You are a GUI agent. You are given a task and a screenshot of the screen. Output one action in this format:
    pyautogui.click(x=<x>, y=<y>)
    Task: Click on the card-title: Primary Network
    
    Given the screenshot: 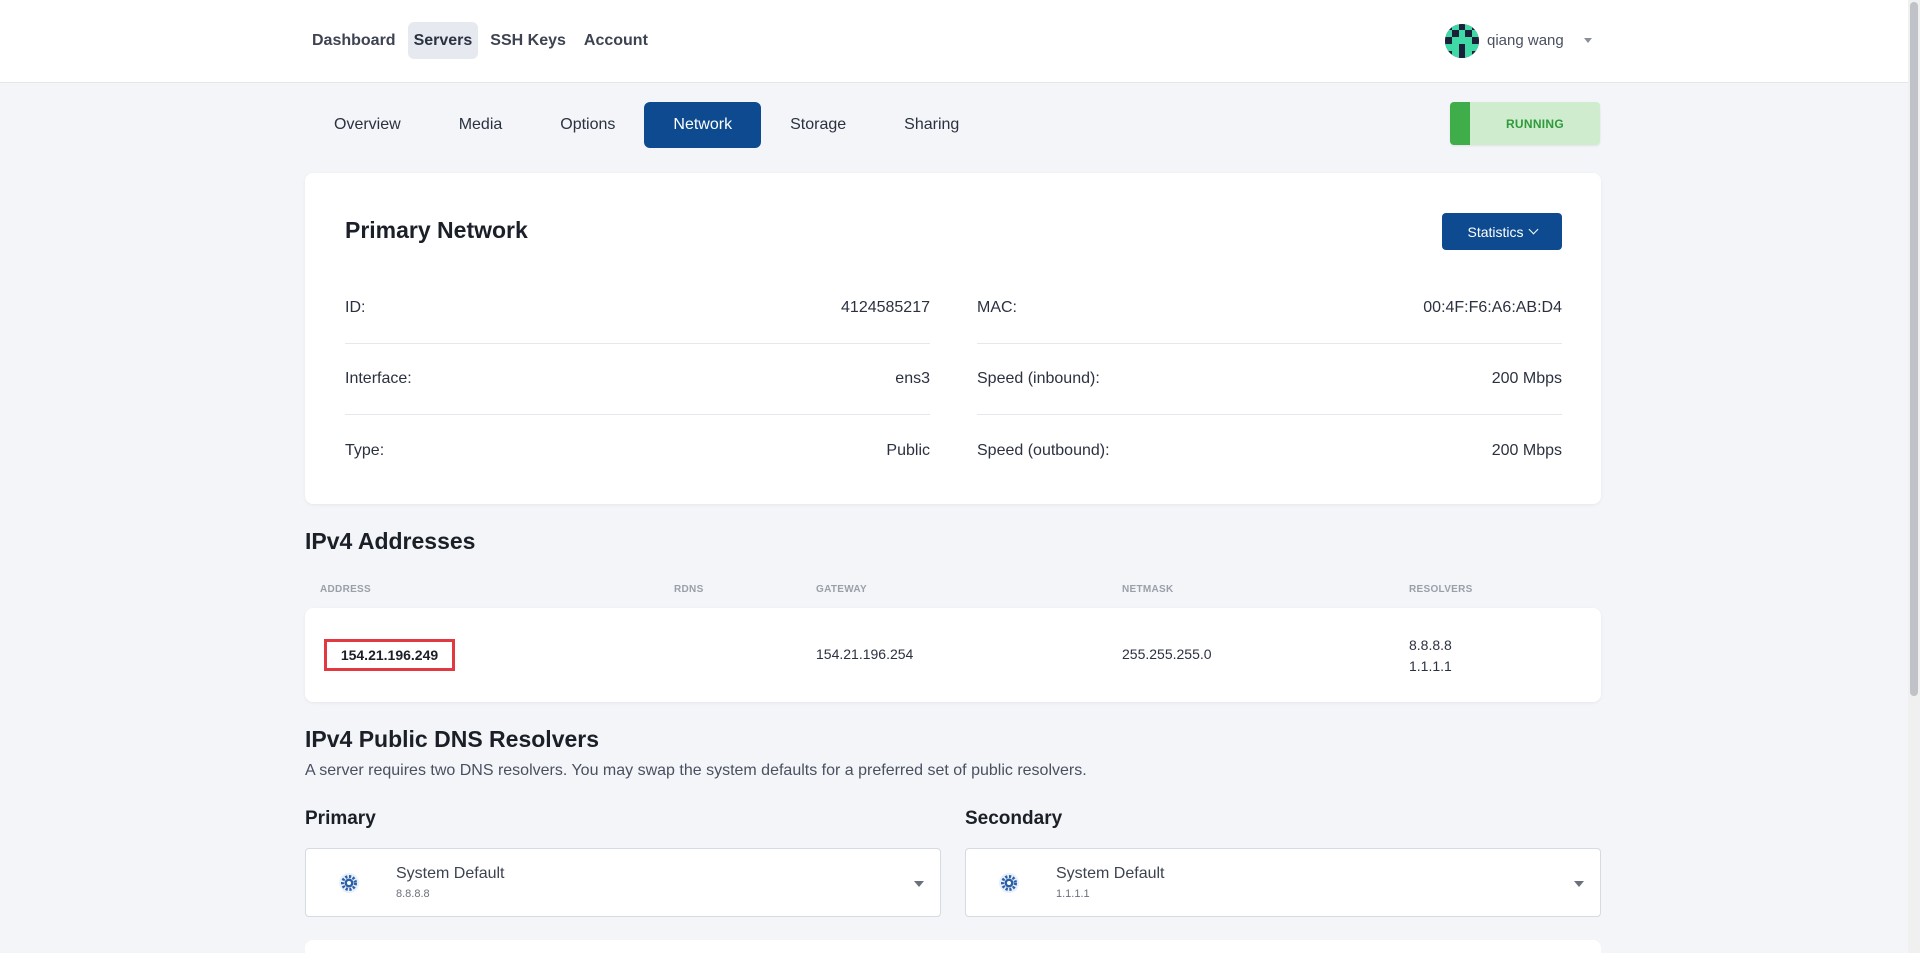 What is the action you would take?
    pyautogui.click(x=436, y=230)
    